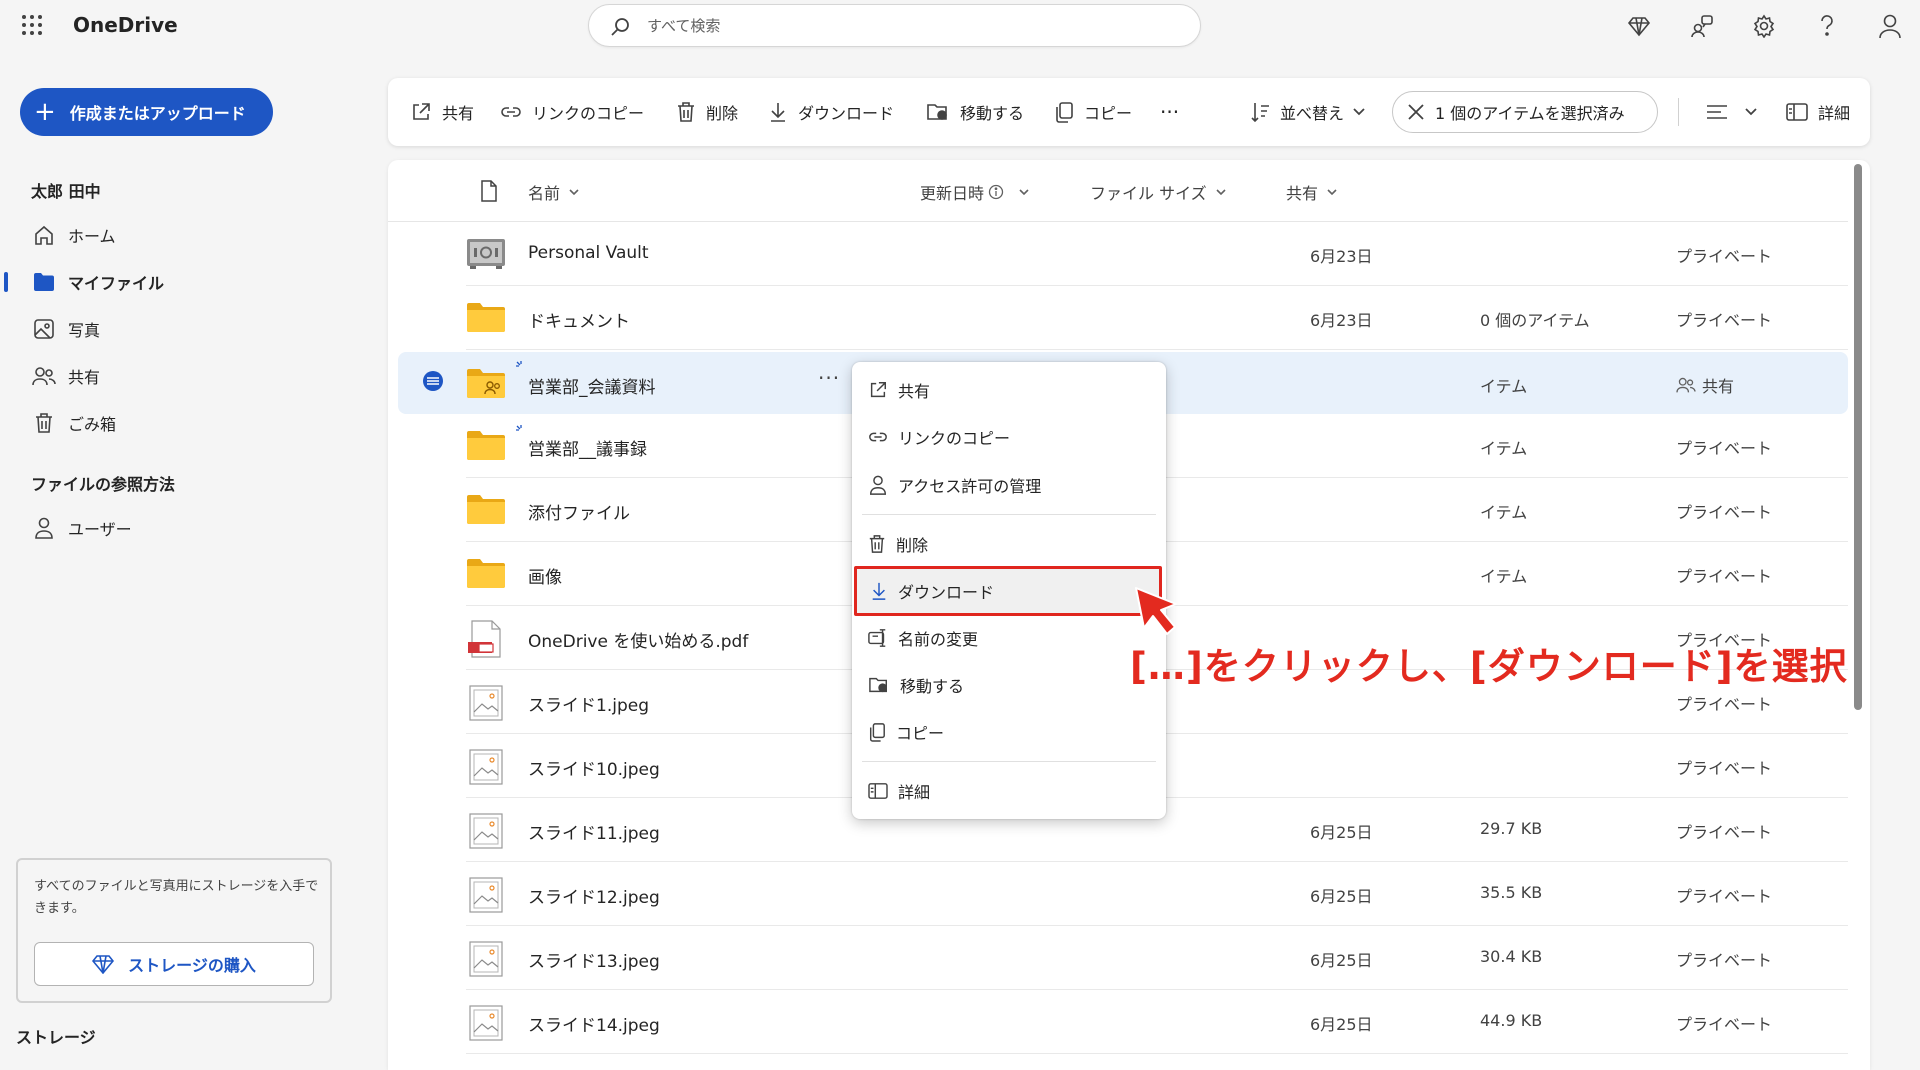  Describe the element at coordinates (594, 767) in the screenshot. I see `file-name: スライド10.jpeg` at that location.